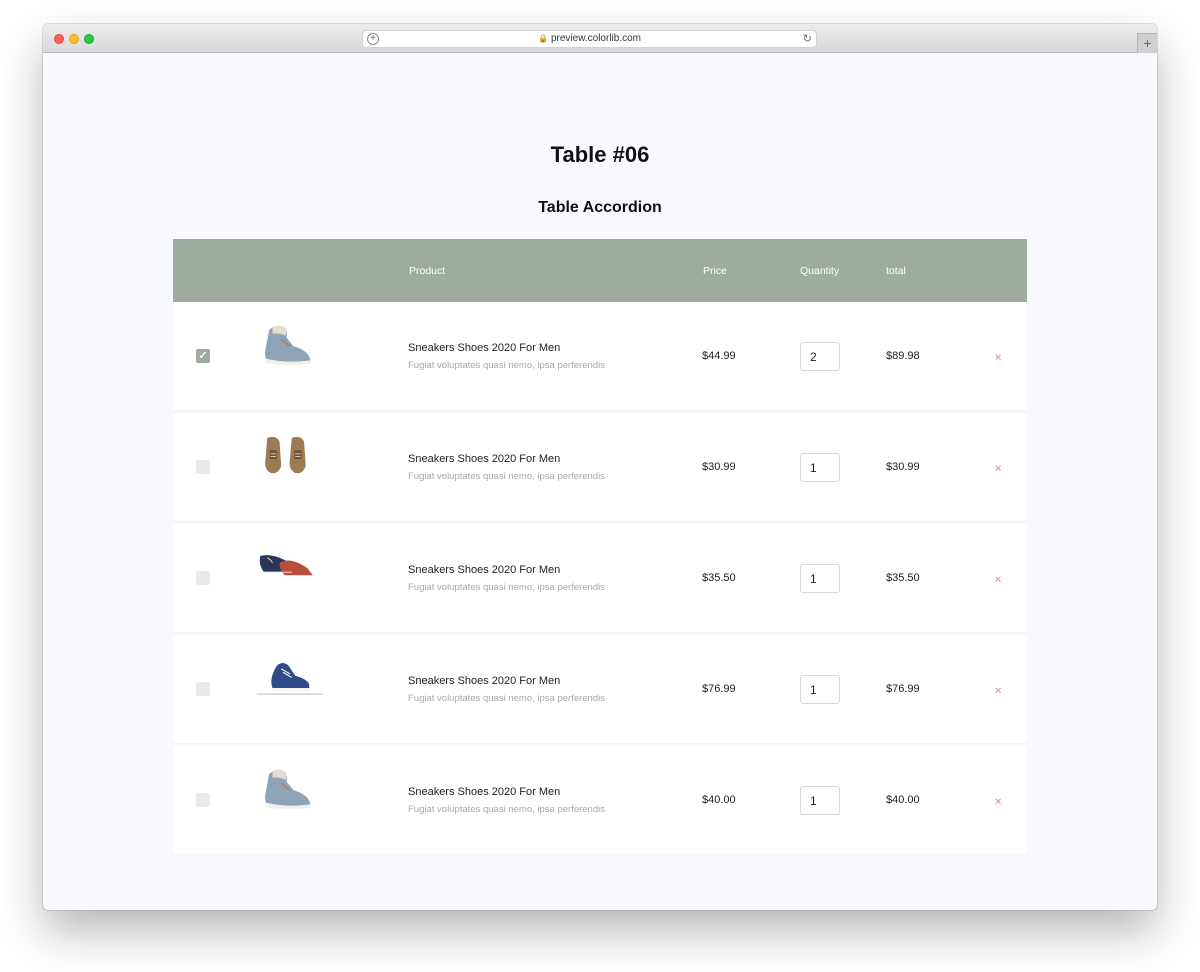 The width and height of the screenshot is (1200, 972). I want to click on browser-titlebar: + 🔒 preview.colorlib.com ↻ +, so click(600, 38).